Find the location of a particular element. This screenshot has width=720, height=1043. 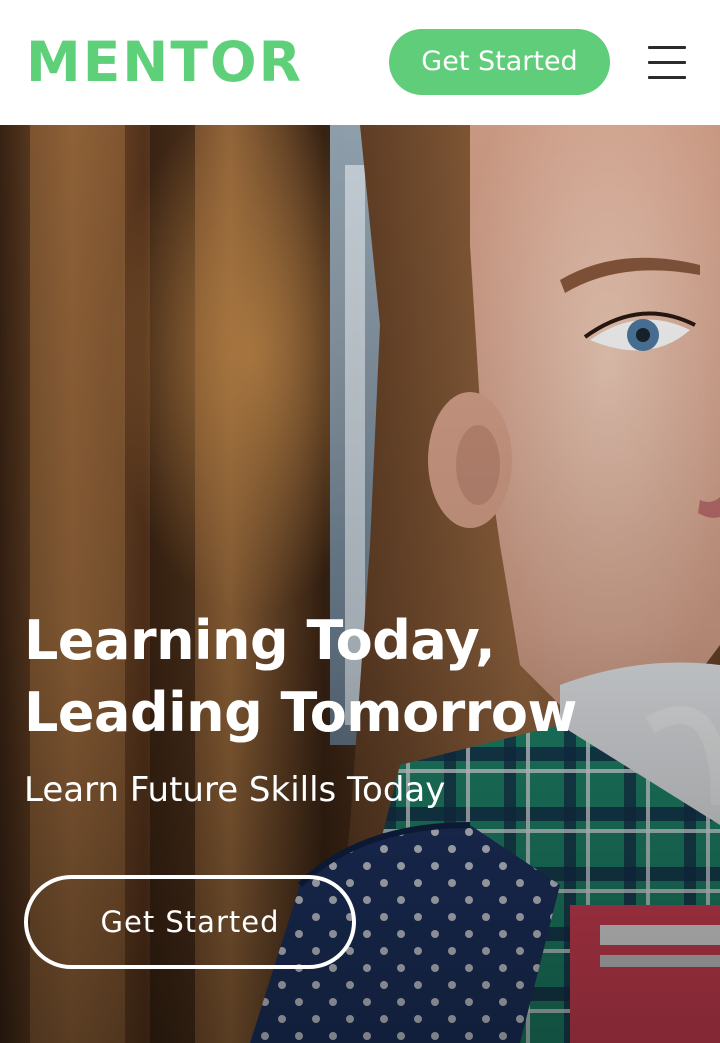

hero-title-line-2: Leading Tomorrow is located at coordinates (300, 712).